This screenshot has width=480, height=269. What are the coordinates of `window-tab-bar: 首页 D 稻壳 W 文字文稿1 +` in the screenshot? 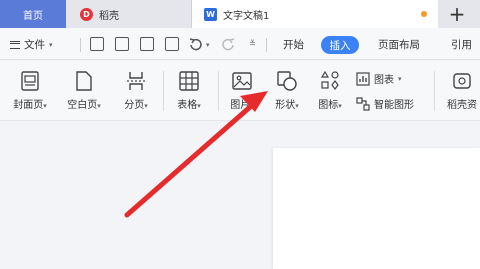 It's located at (240, 14).